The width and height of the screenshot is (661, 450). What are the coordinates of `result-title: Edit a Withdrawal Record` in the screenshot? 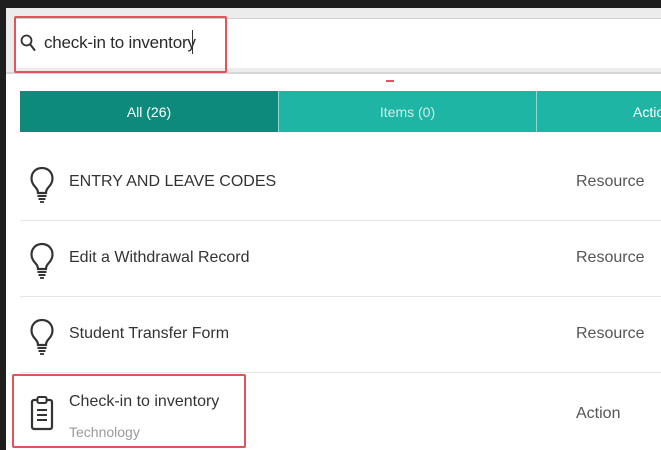 It's located at (159, 257).